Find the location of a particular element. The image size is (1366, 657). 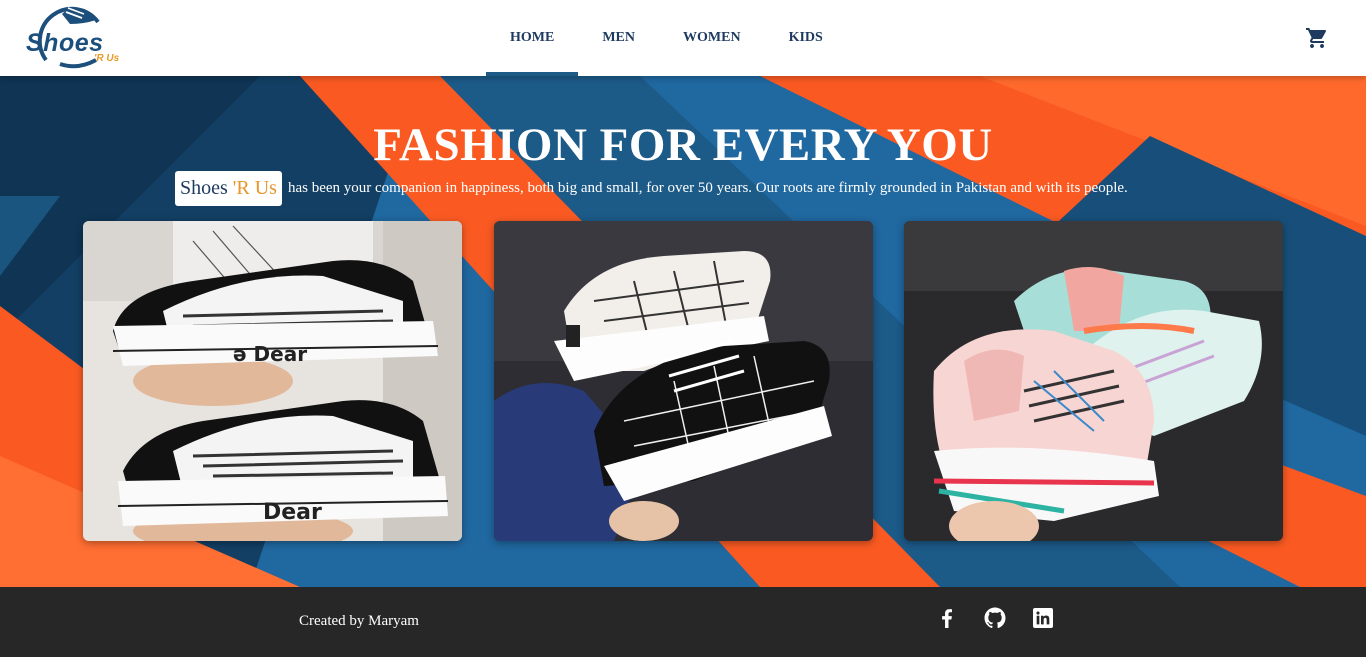

site-header: Shoes 'R Us HOME MEN WOMEN KIDS is located at coordinates (683, 38).